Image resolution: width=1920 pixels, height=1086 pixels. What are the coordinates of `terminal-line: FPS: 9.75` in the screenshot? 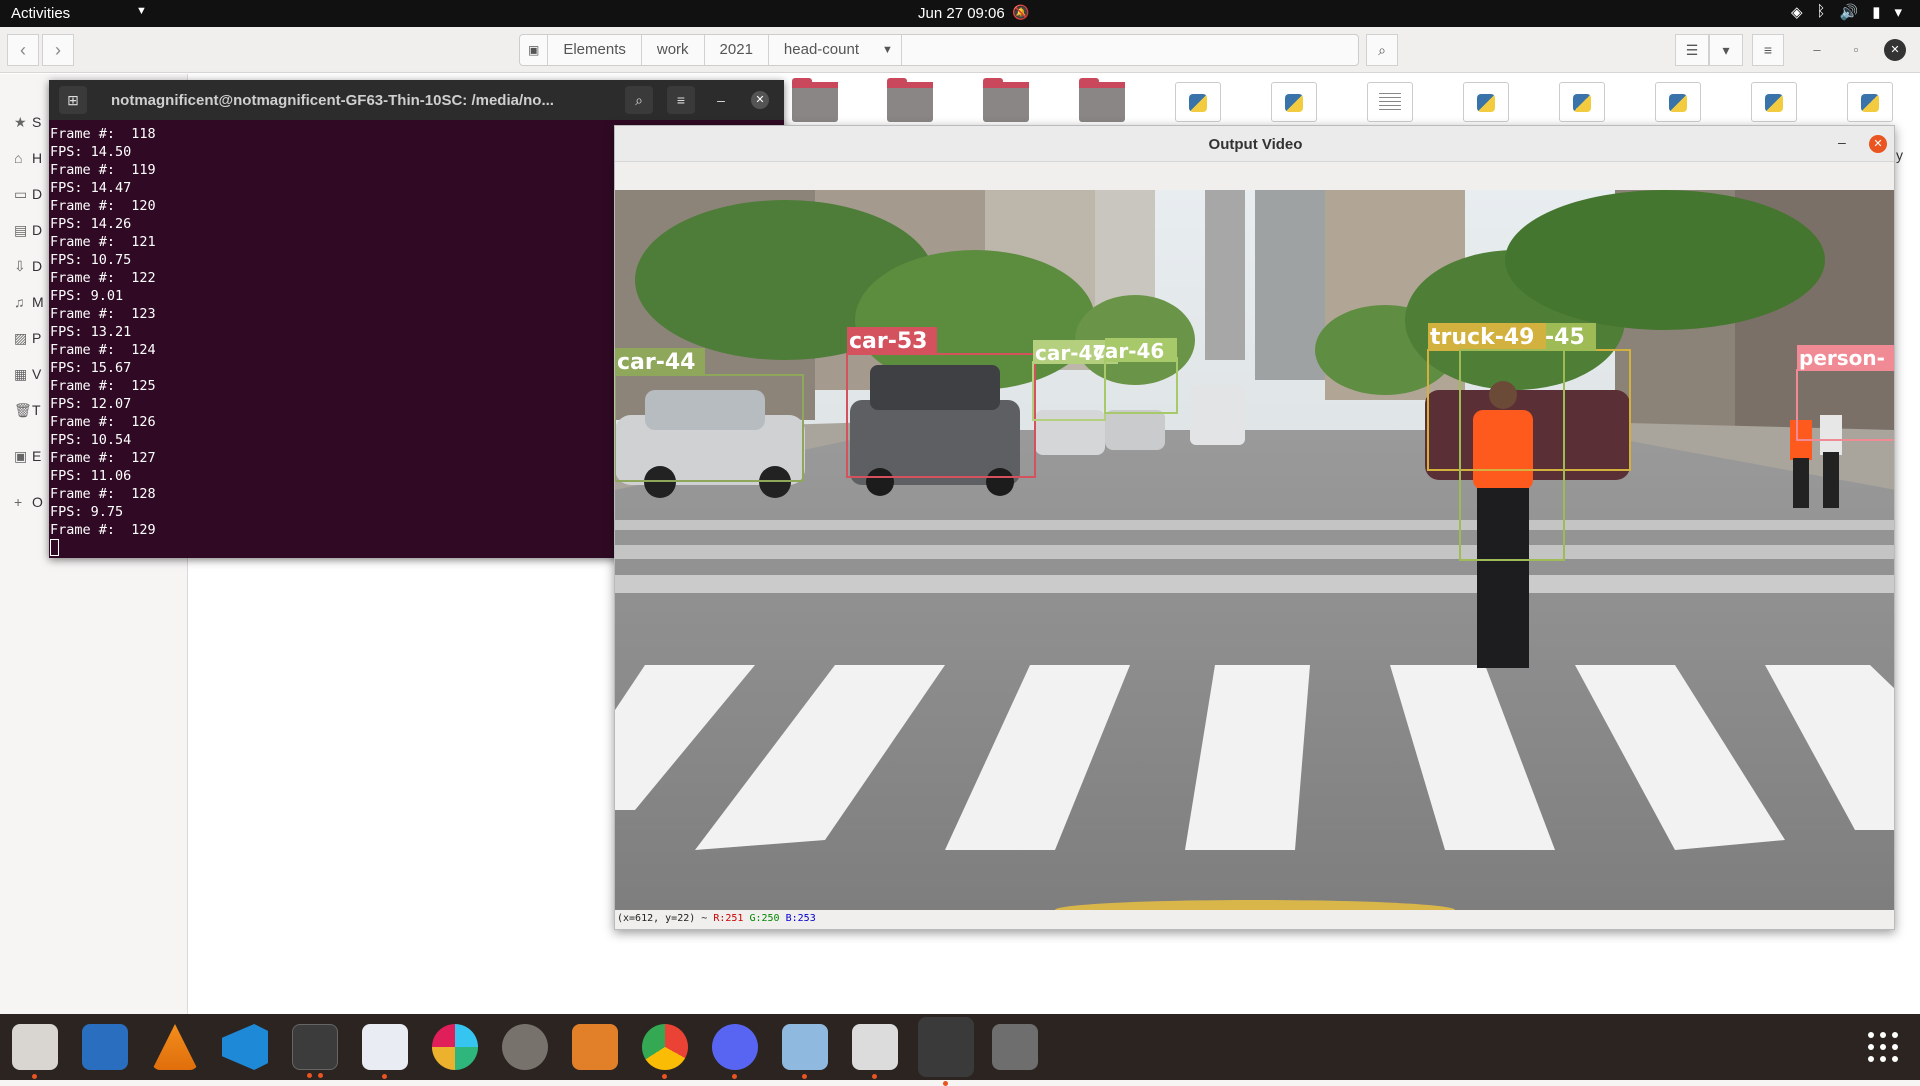 It's located at (87, 512).